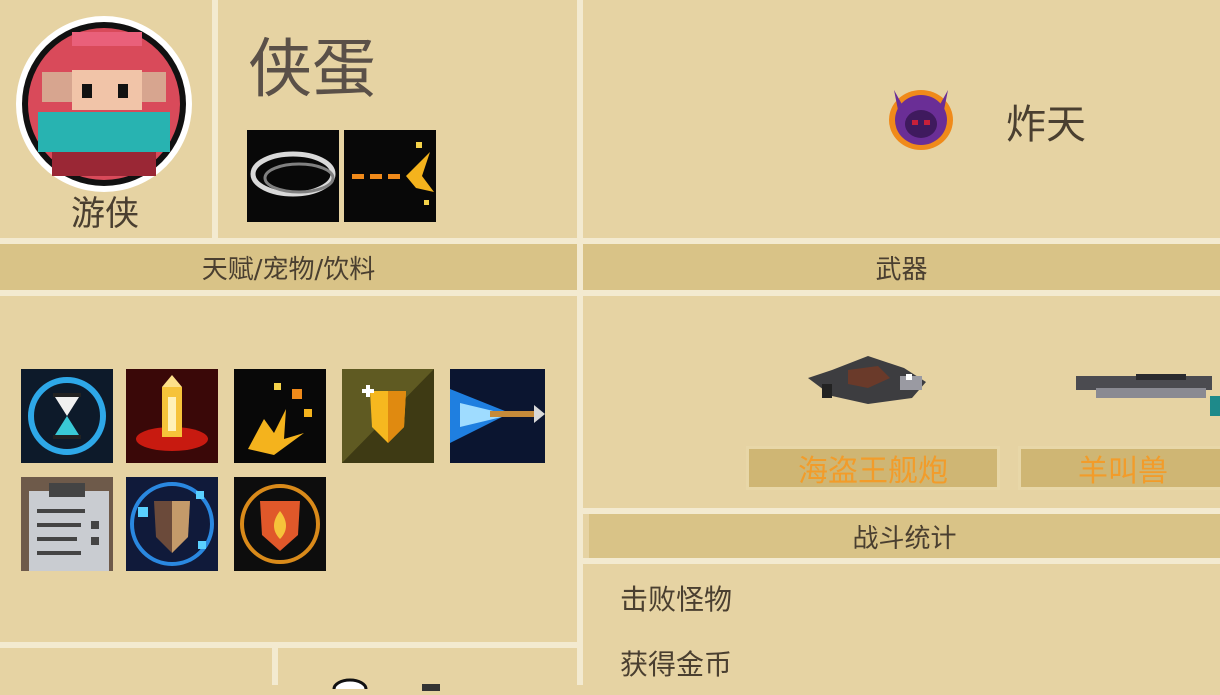  I want to click on bullet-icon, so click(172, 416).